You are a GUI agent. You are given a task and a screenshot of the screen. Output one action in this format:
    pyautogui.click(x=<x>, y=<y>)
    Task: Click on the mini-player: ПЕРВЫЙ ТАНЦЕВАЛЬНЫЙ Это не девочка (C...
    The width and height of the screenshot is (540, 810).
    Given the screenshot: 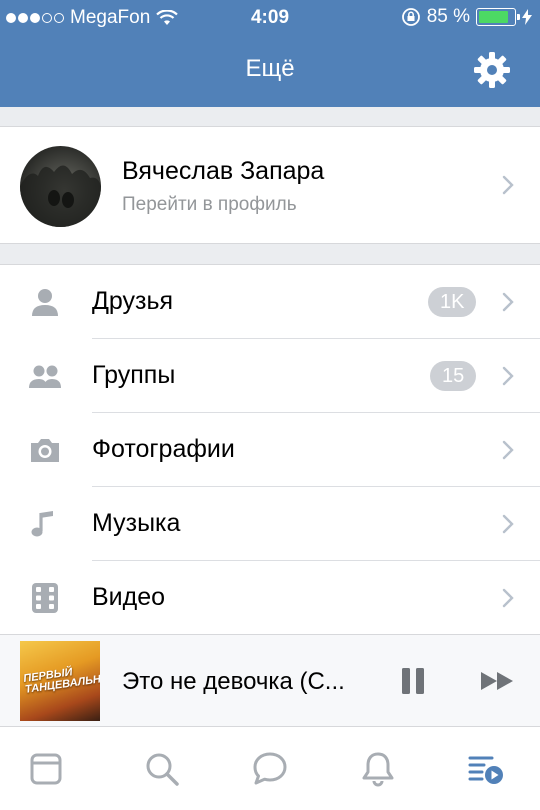 What is the action you would take?
    pyautogui.click(x=270, y=680)
    